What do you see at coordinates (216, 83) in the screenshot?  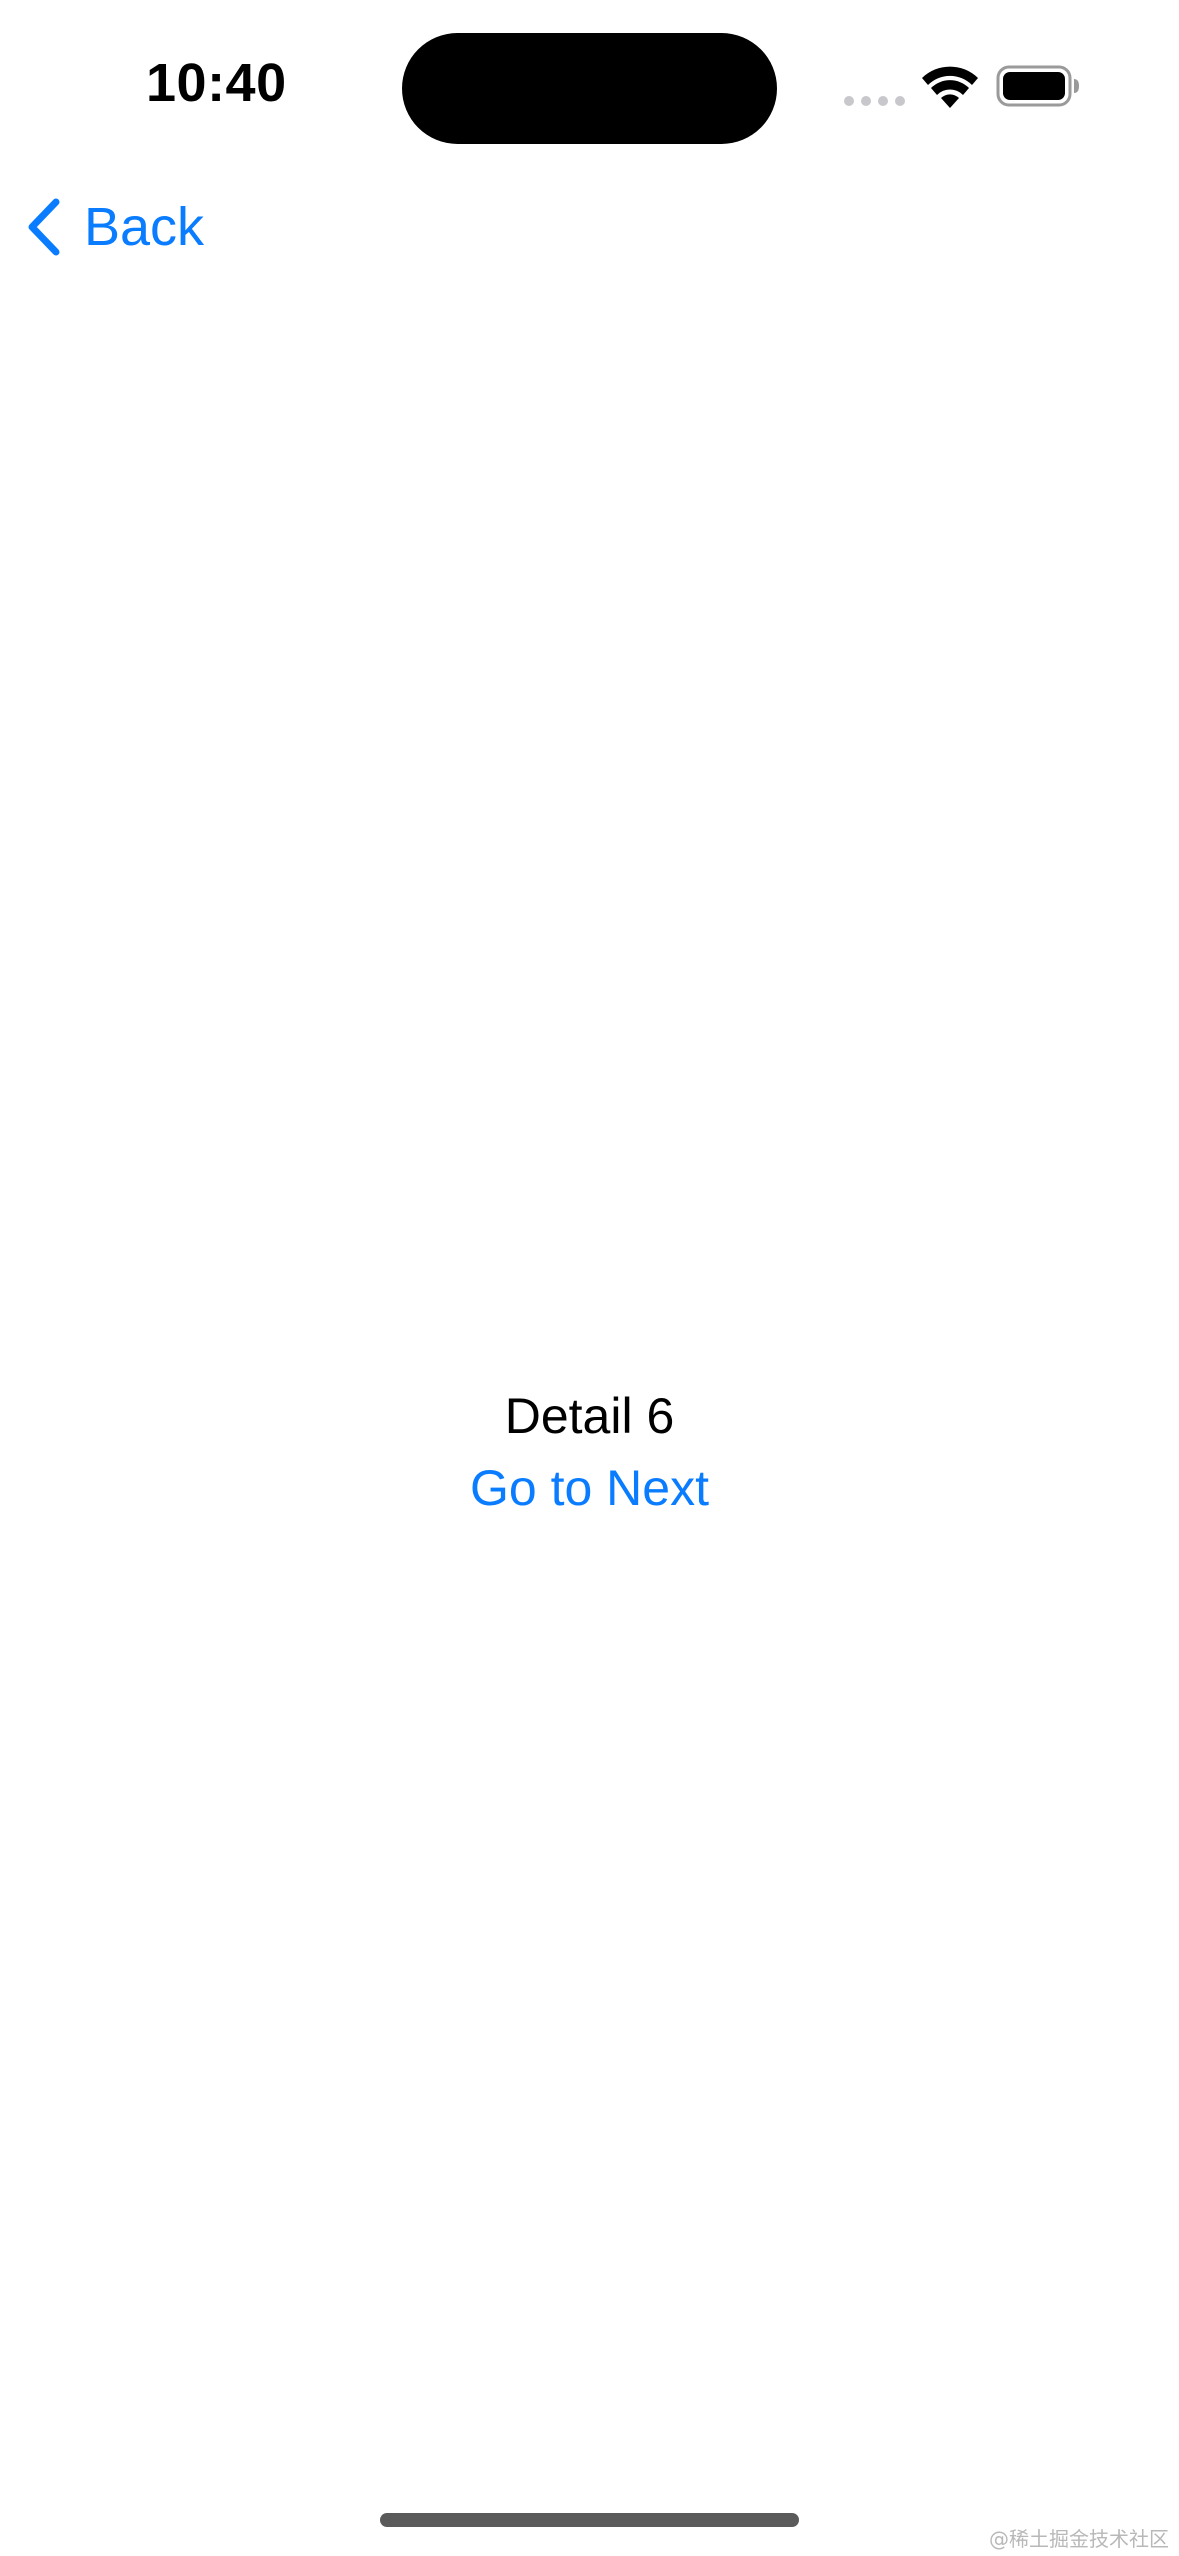 I see `status-time: 10:40` at bounding box center [216, 83].